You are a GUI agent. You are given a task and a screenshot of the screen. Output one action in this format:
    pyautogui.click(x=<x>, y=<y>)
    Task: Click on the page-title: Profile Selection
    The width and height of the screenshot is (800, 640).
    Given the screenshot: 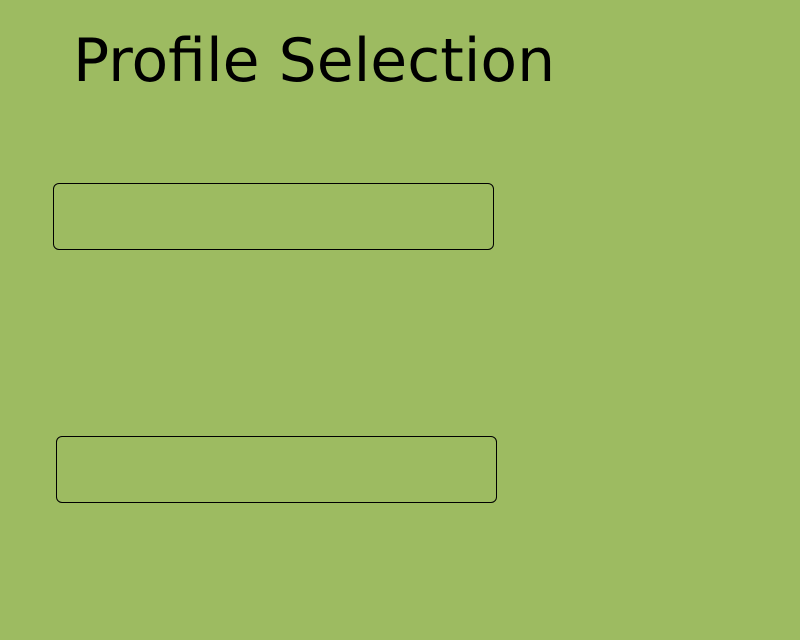 What is the action you would take?
    pyautogui.click(x=314, y=61)
    